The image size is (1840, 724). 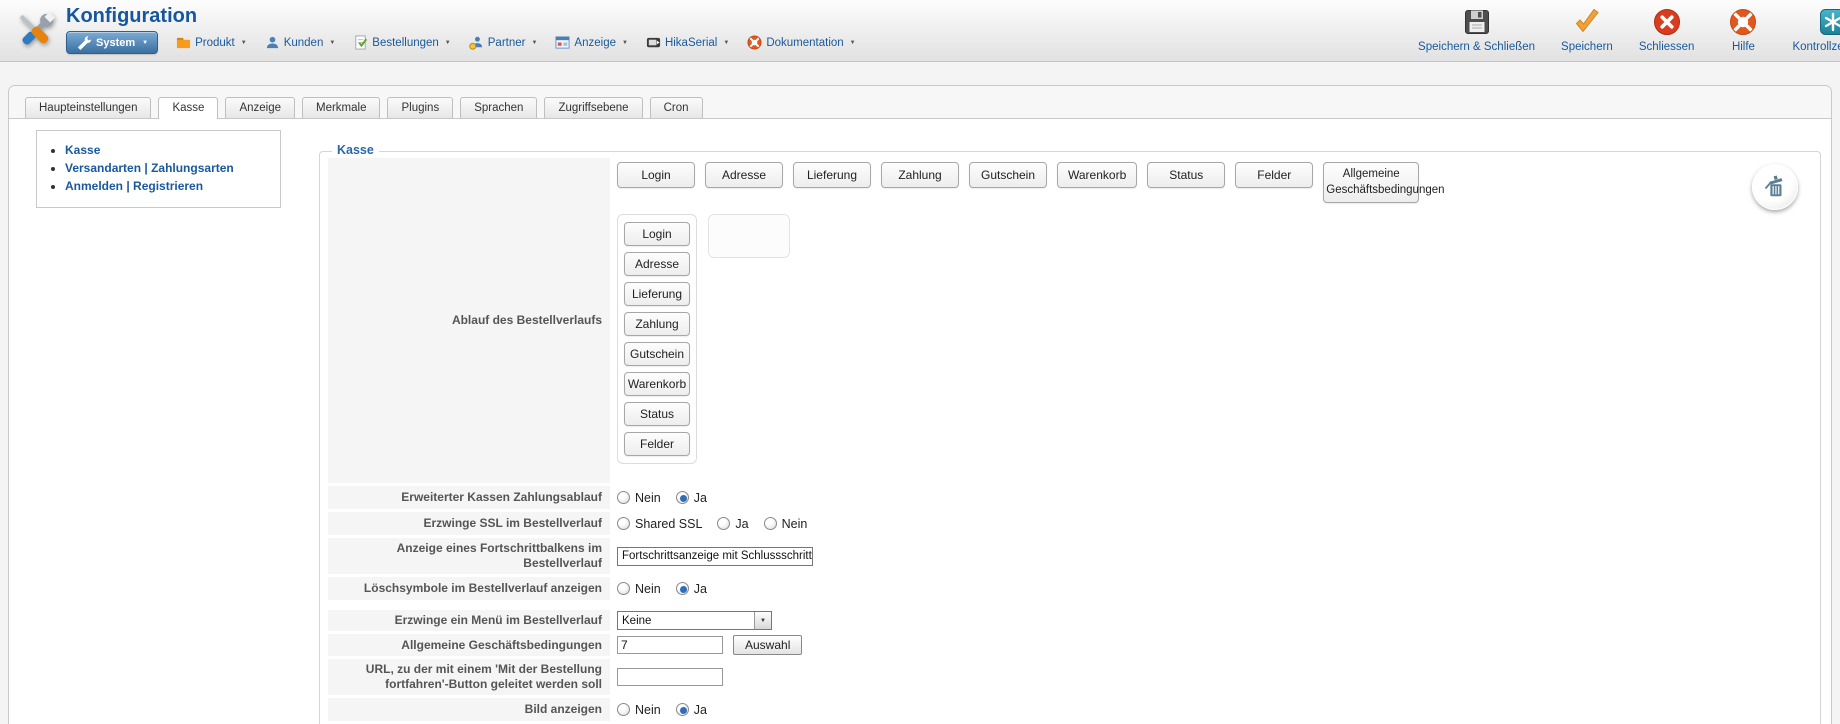 I want to click on text-input-url-zu-der-mit-einem-mit-der-b, so click(x=670, y=677).